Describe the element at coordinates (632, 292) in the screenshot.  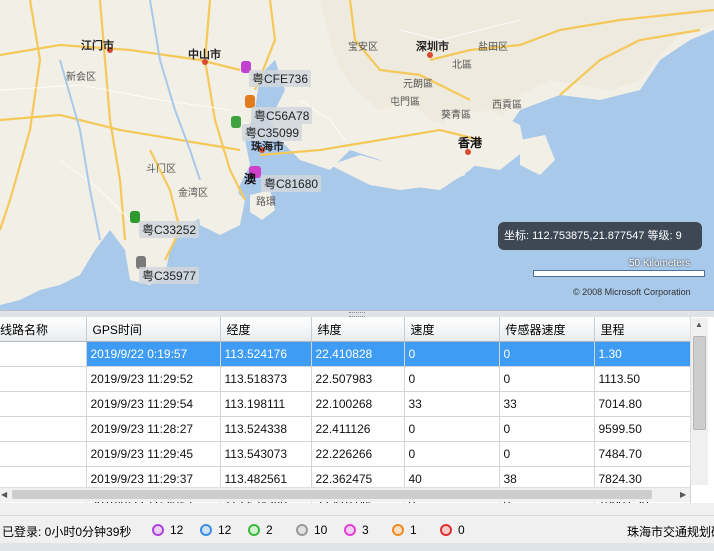
I see `map-copyright: © 2008 Microsoft Corporation` at that location.